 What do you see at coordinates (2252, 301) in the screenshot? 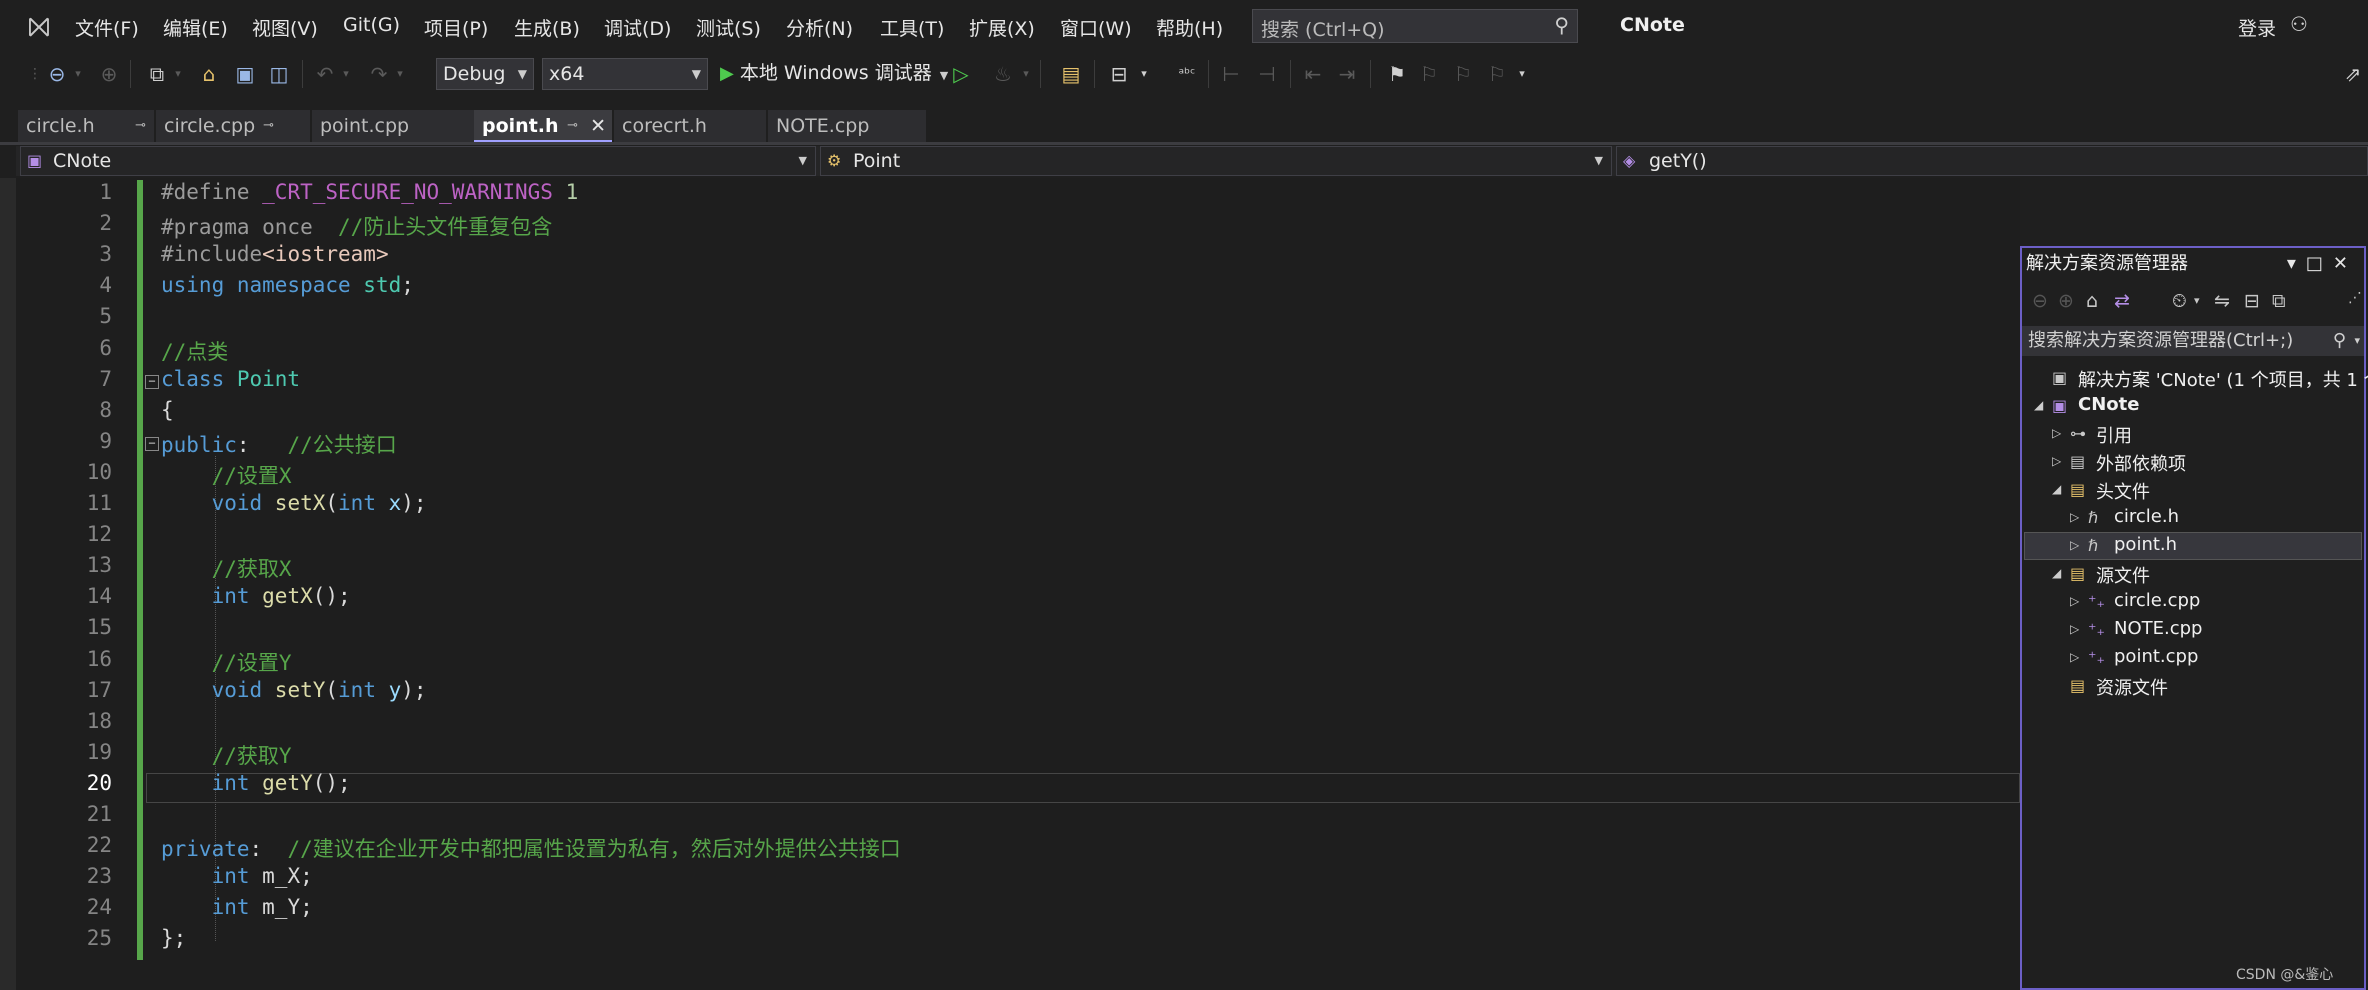
I see `collapse-all-icon: ⊟` at bounding box center [2252, 301].